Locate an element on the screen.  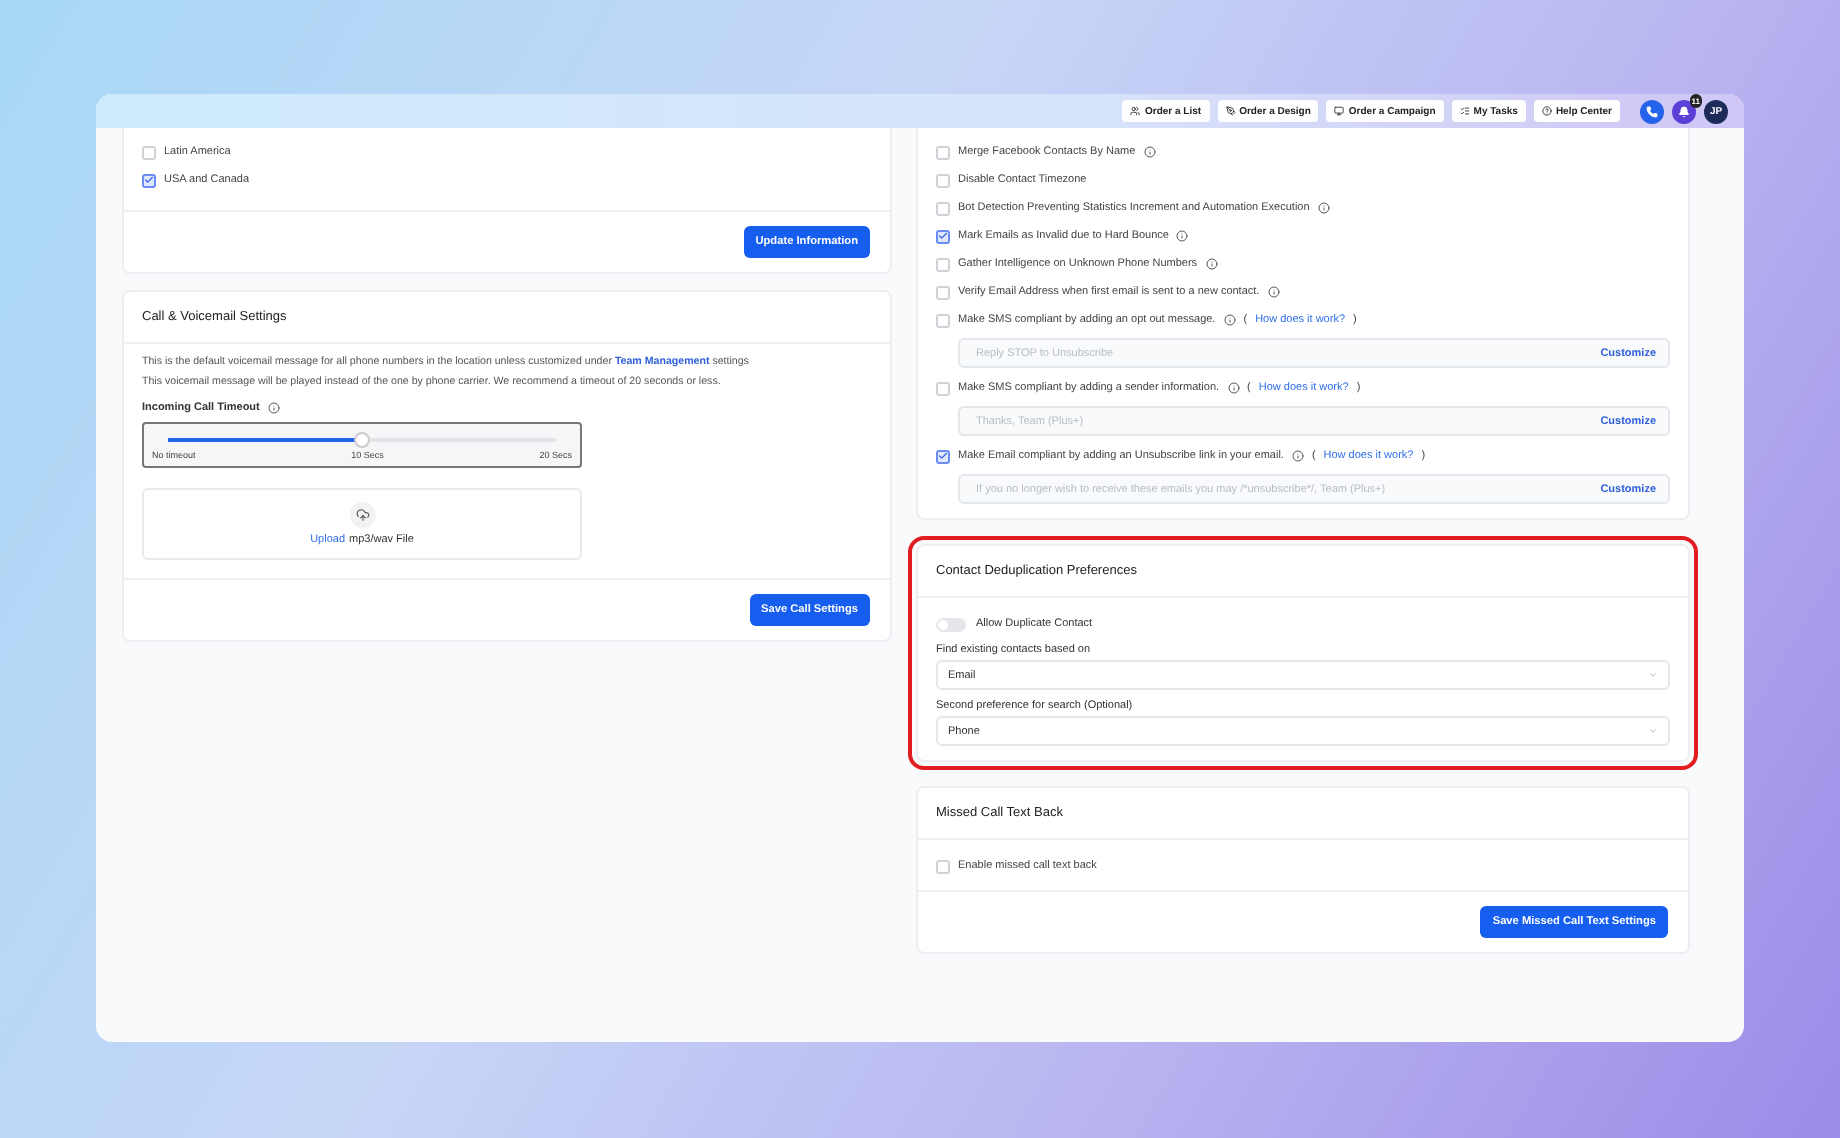
upload-icon is located at coordinates (362, 515).